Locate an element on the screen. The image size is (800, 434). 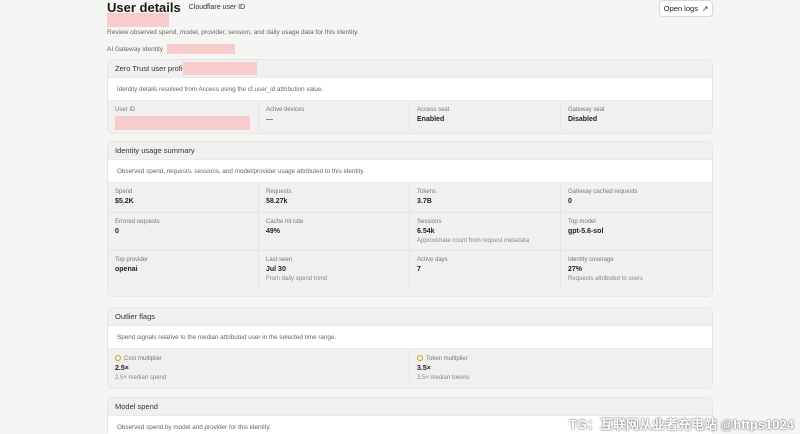
cell-value: 6.54k is located at coordinates (426, 231).